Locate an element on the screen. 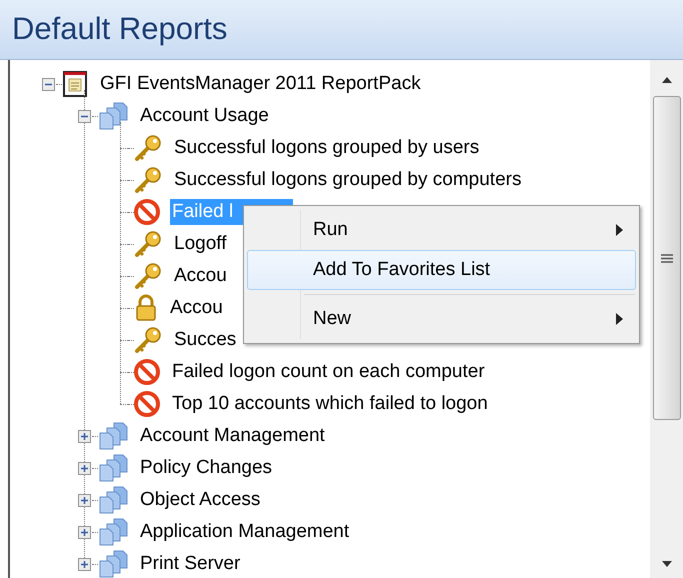  menu-item: Add To Favorites List is located at coordinates (441, 270).